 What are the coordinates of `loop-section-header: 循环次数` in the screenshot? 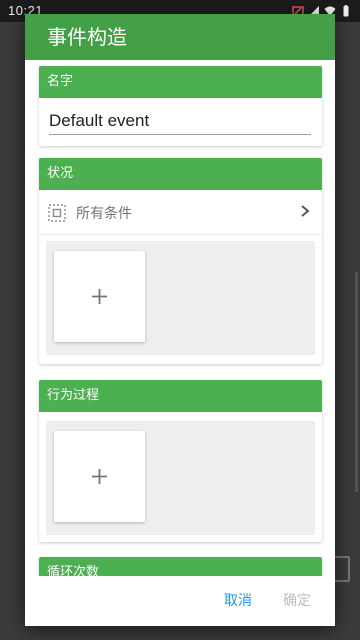 It's located at (180, 566).